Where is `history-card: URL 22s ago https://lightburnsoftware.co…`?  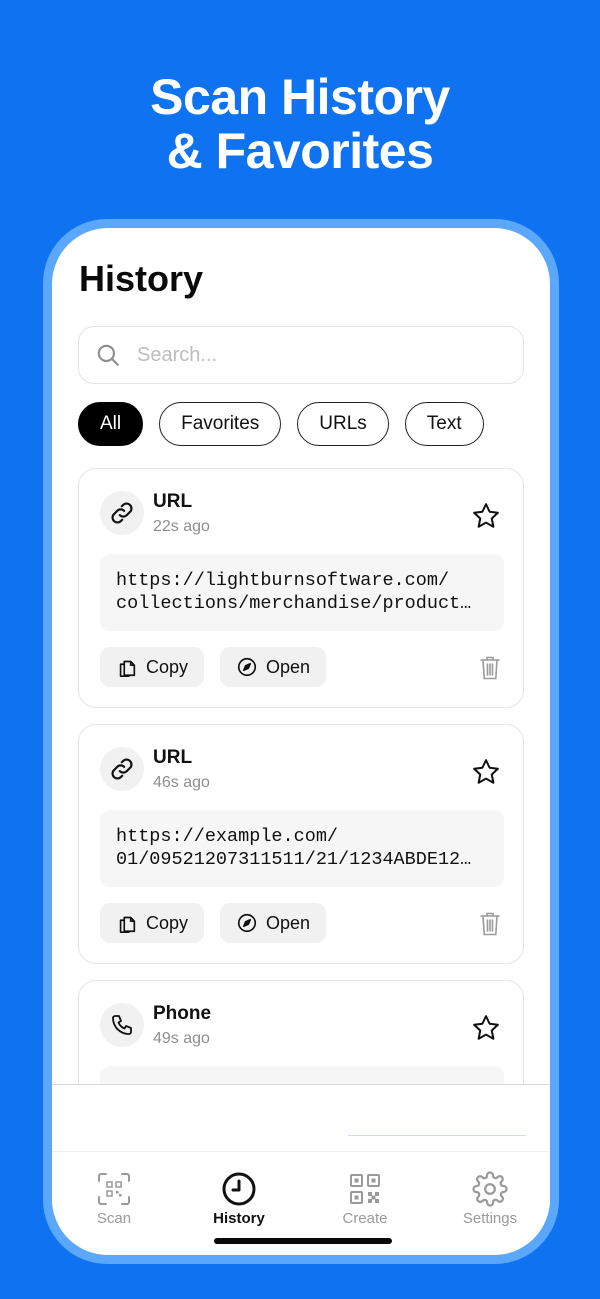
history-card: URL 22s ago https://lightburnsoftware.co… is located at coordinates (301, 588).